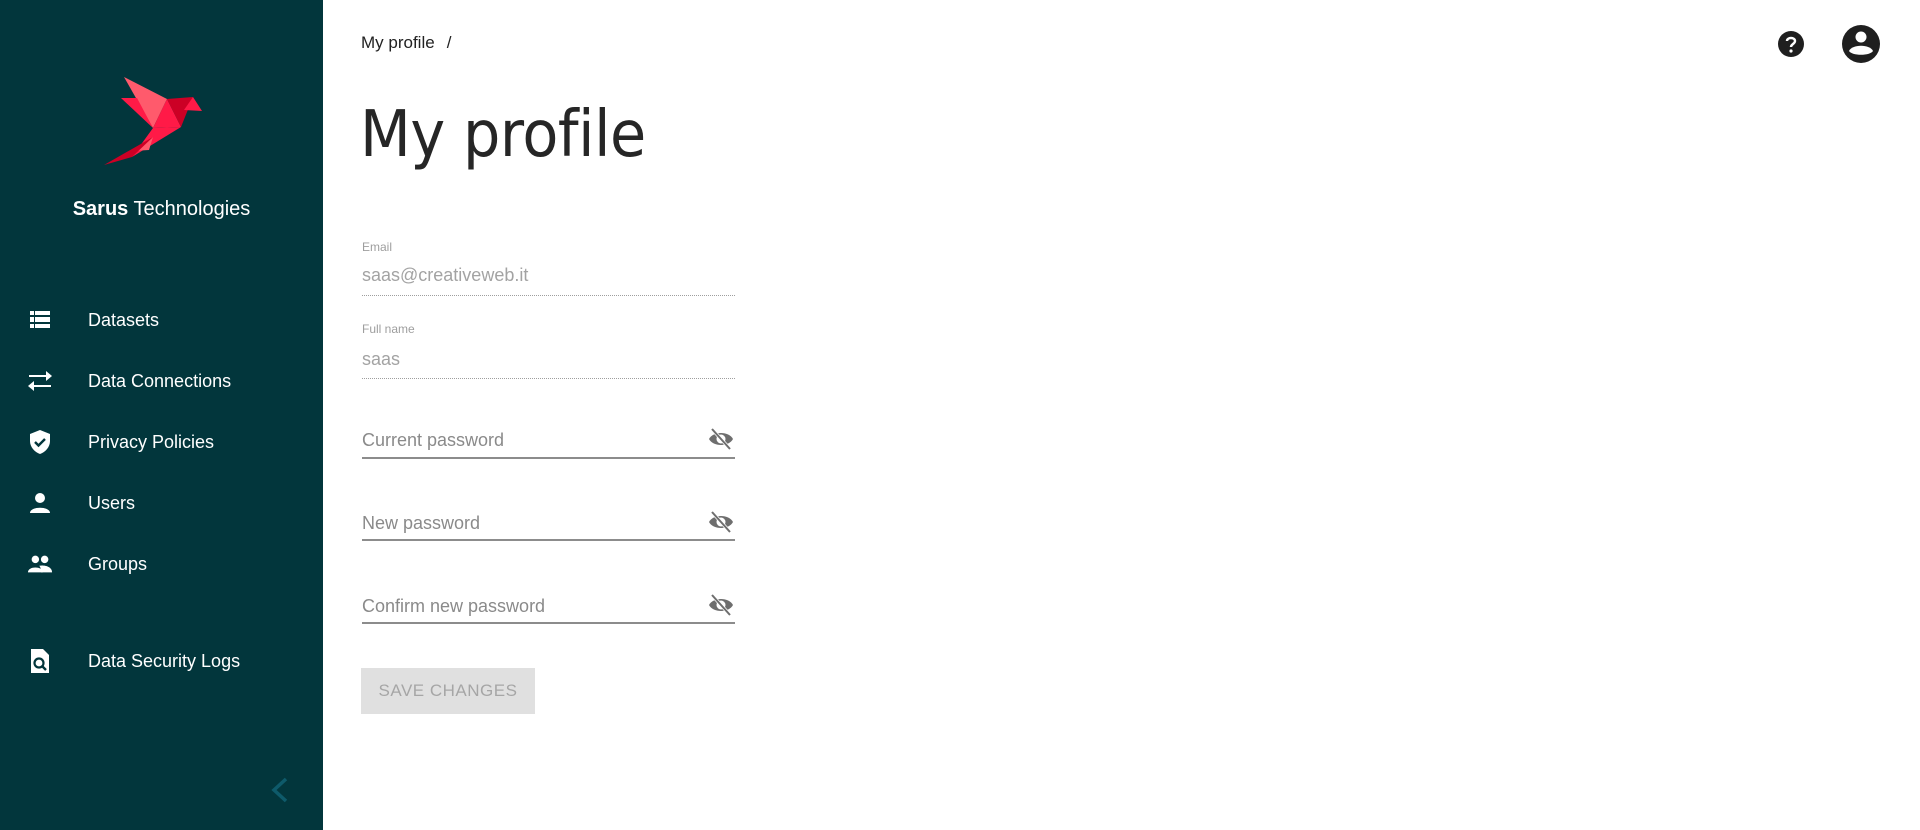 This screenshot has height=830, width=1920. What do you see at coordinates (388, 329) in the screenshot?
I see `full-name-label: Full name` at bounding box center [388, 329].